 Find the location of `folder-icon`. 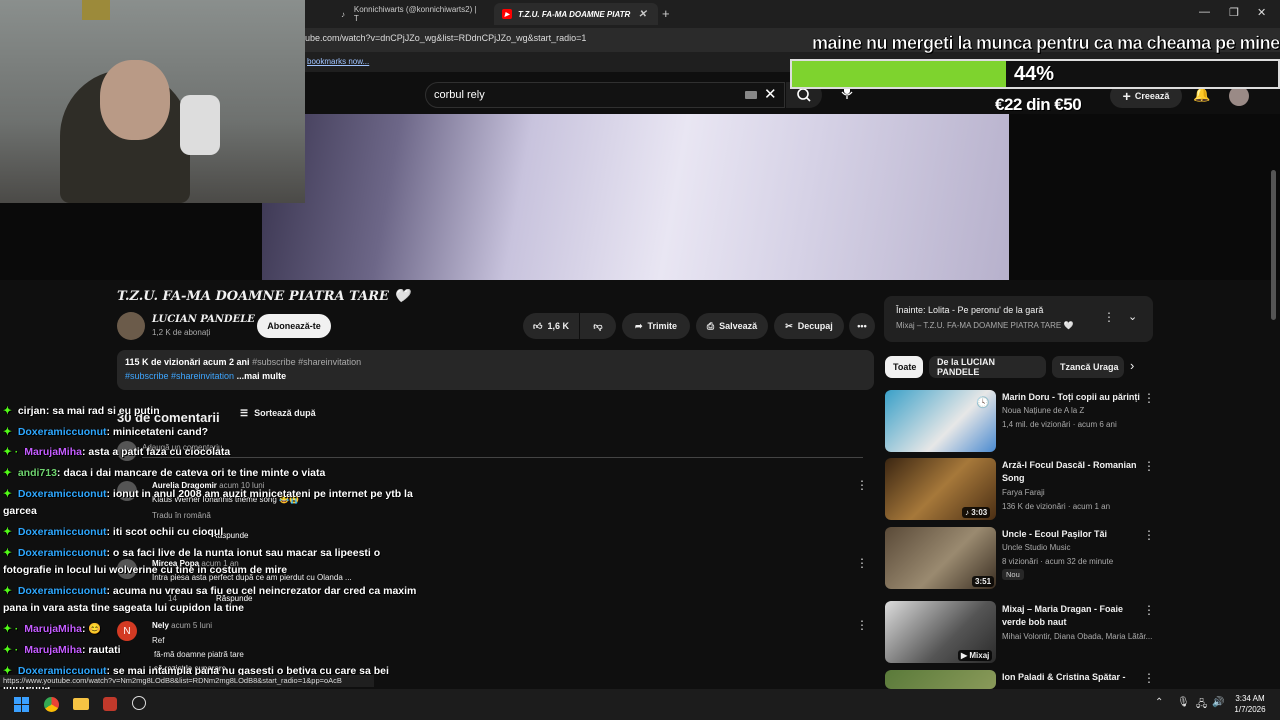

folder-icon is located at coordinates (81, 704).